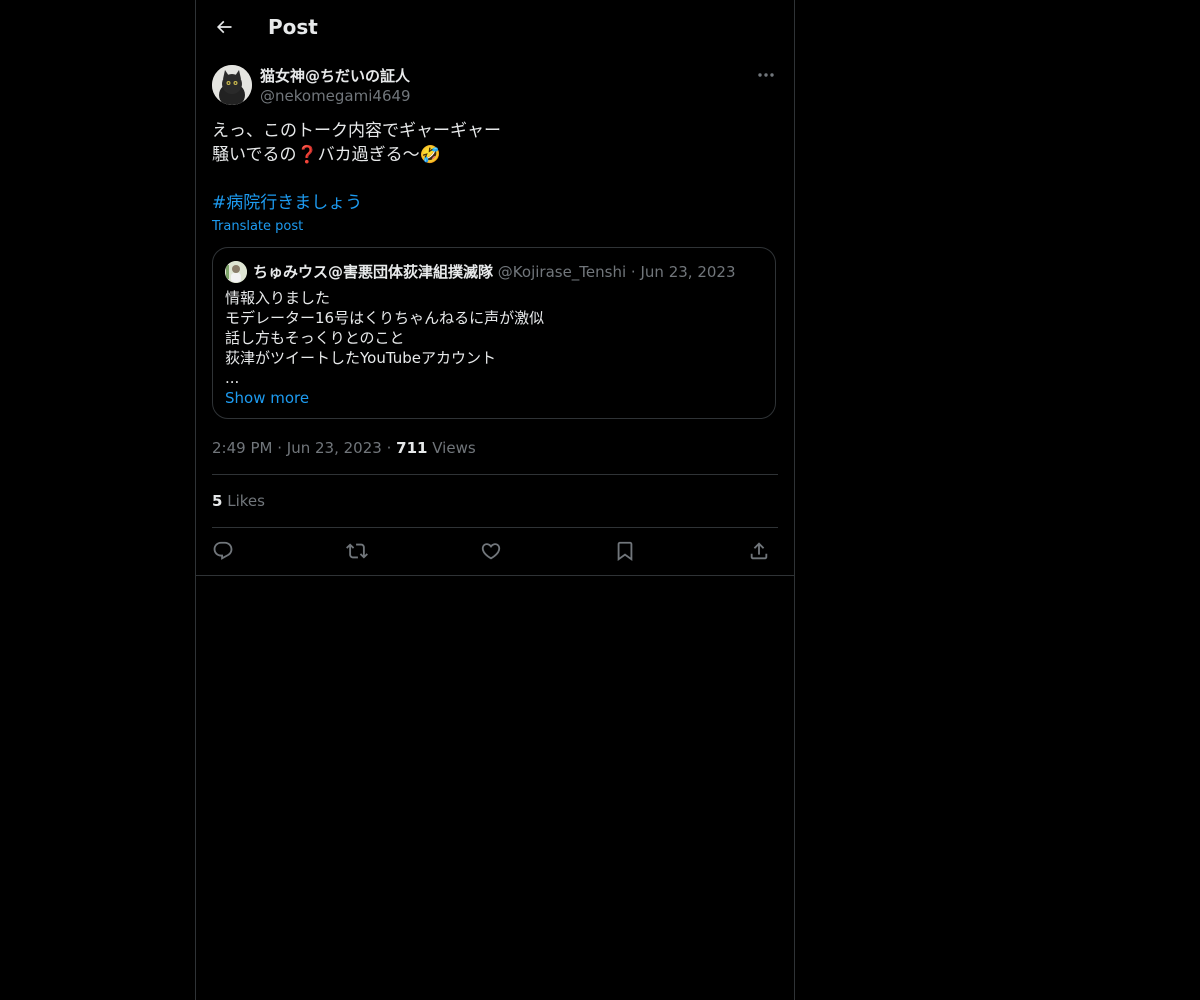 This screenshot has width=1200, height=1000. I want to click on likes-label: Likes, so click(246, 501).